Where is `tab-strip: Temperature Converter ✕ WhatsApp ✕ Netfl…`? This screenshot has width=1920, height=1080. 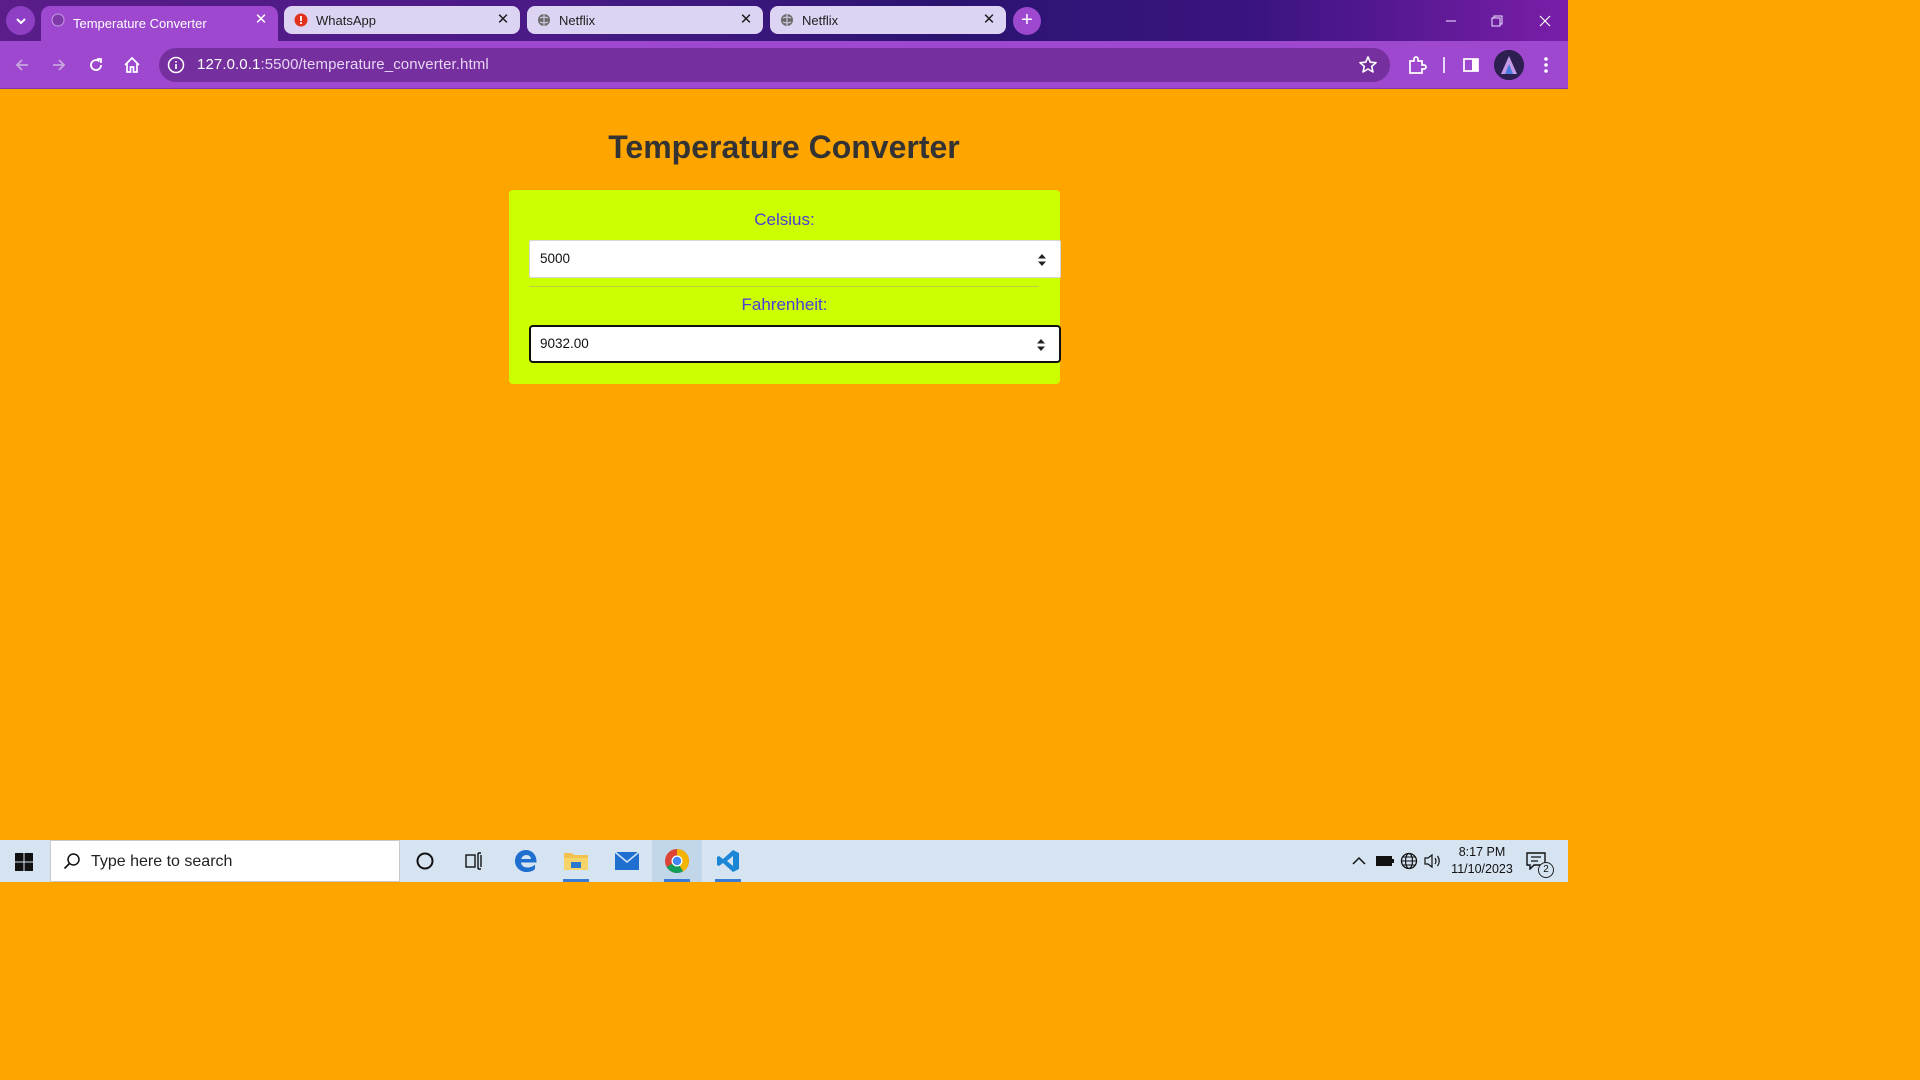 tab-strip: Temperature Converter ✕ WhatsApp ✕ Netfl… is located at coordinates (784, 20).